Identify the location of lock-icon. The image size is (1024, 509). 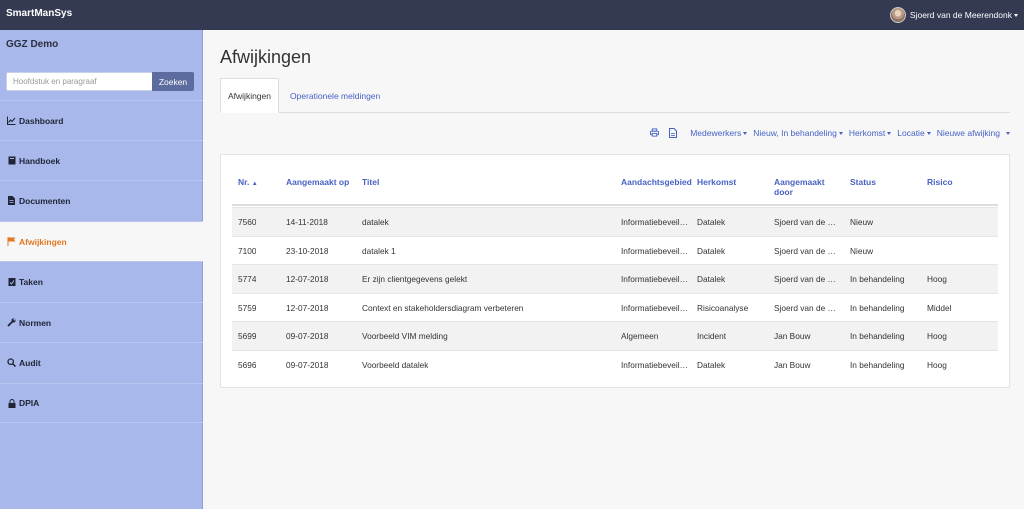
(11, 403).